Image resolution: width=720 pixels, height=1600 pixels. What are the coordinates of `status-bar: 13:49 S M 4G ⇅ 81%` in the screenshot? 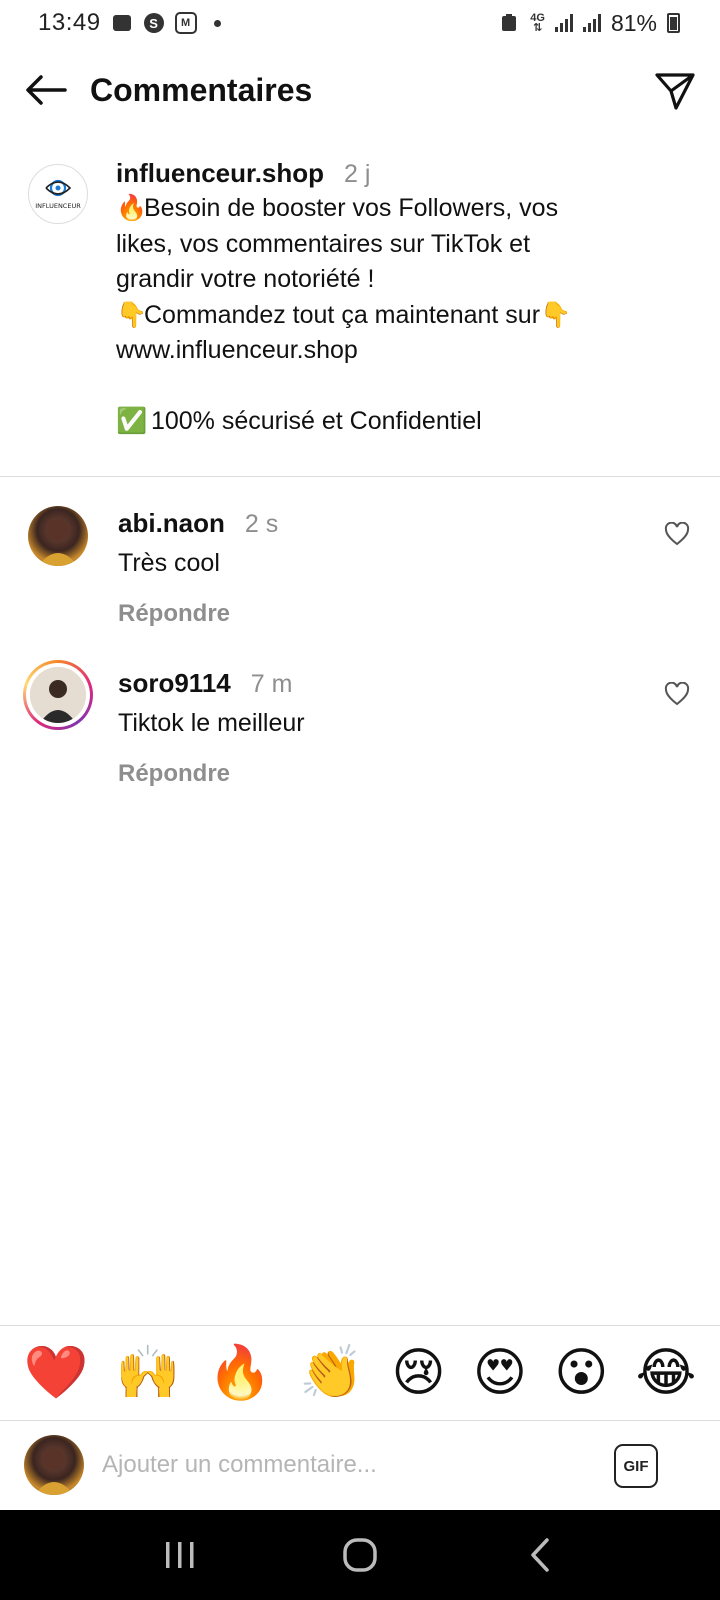 It's located at (360, 23).